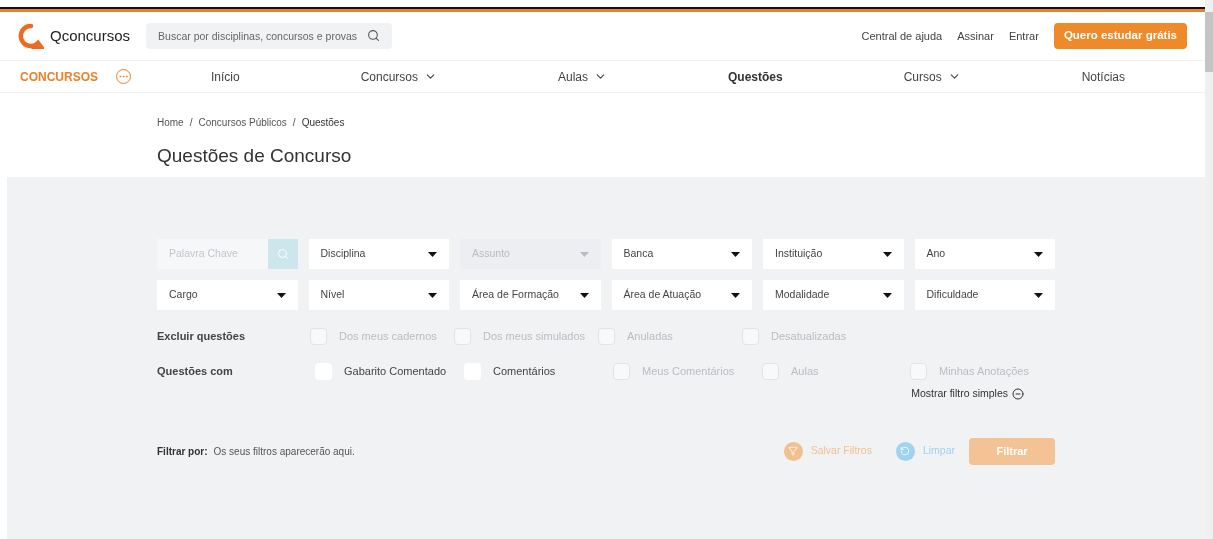  Describe the element at coordinates (805, 372) in the screenshot. I see `checkbox-label: Aulas` at that location.